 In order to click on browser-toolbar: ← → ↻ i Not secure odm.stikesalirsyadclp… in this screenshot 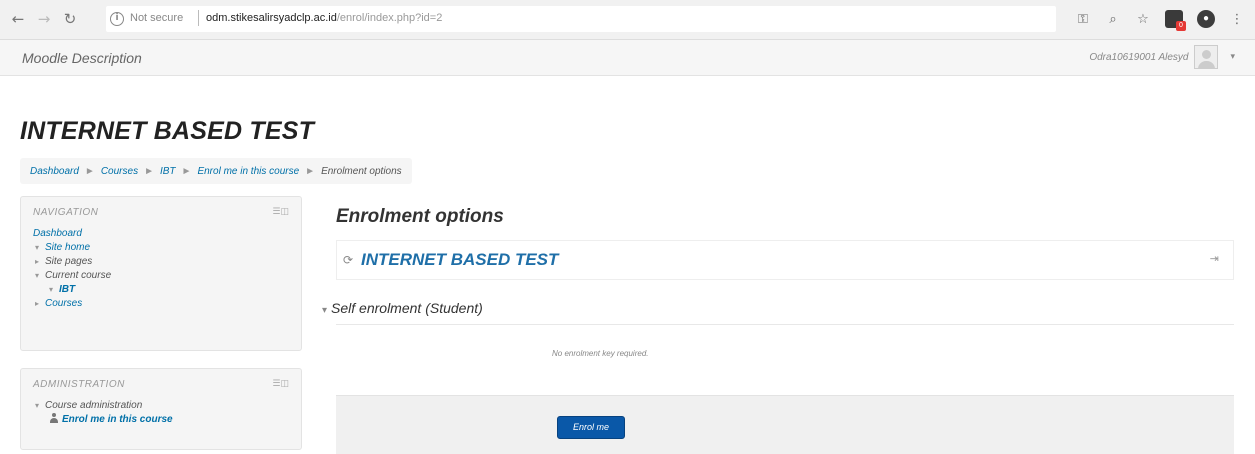, I will do `click(627, 20)`.